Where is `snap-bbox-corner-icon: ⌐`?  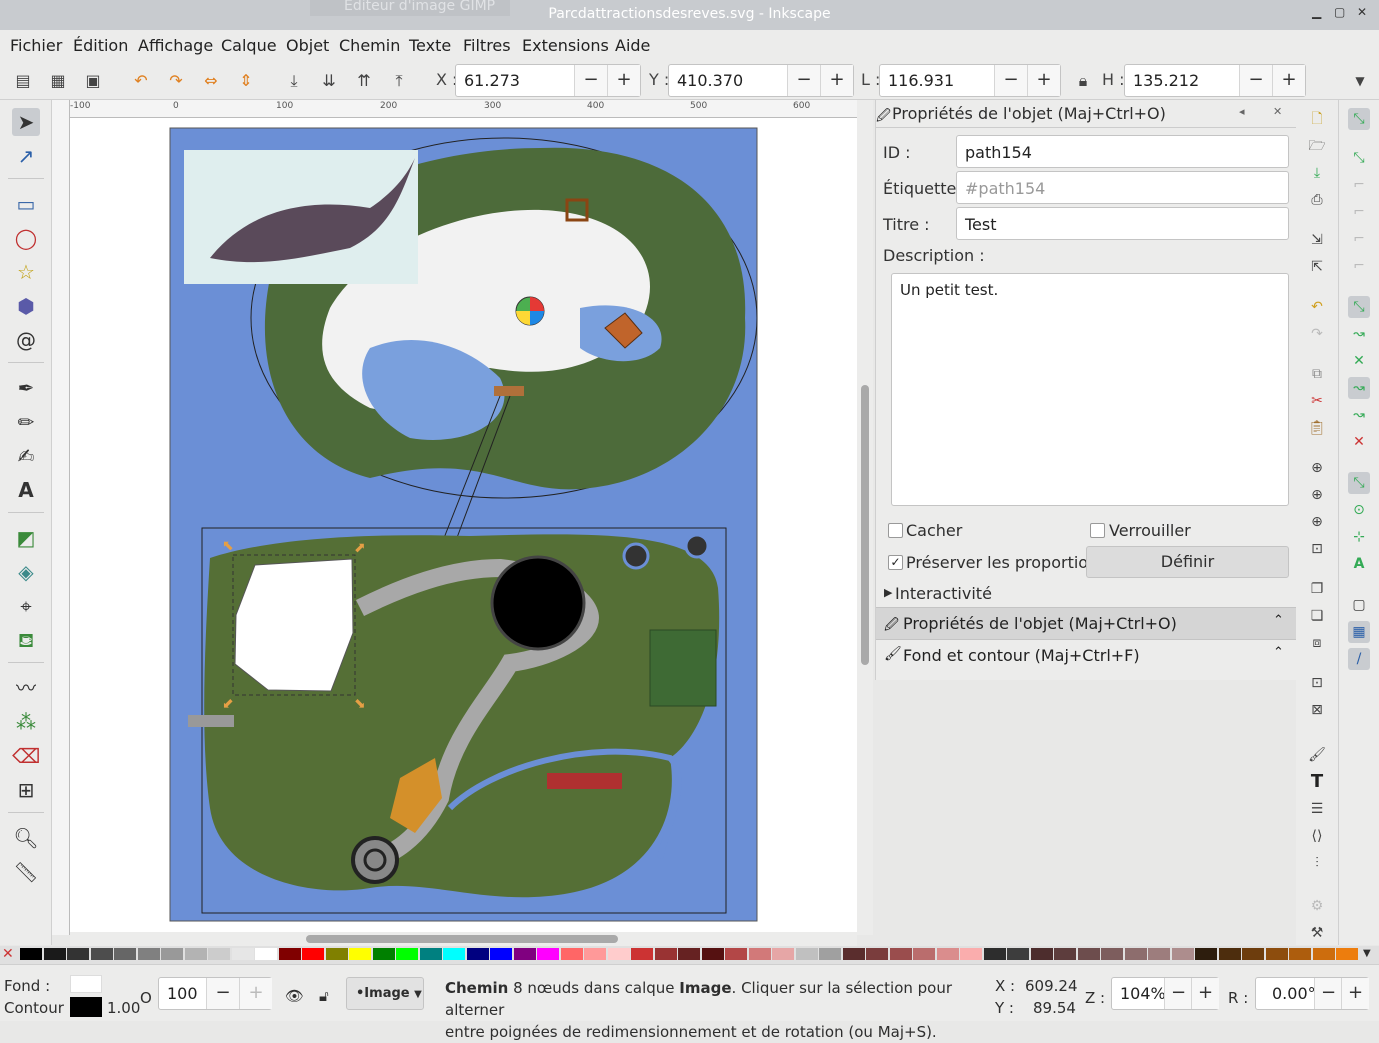 snap-bbox-corner-icon: ⌐ is located at coordinates (1359, 212).